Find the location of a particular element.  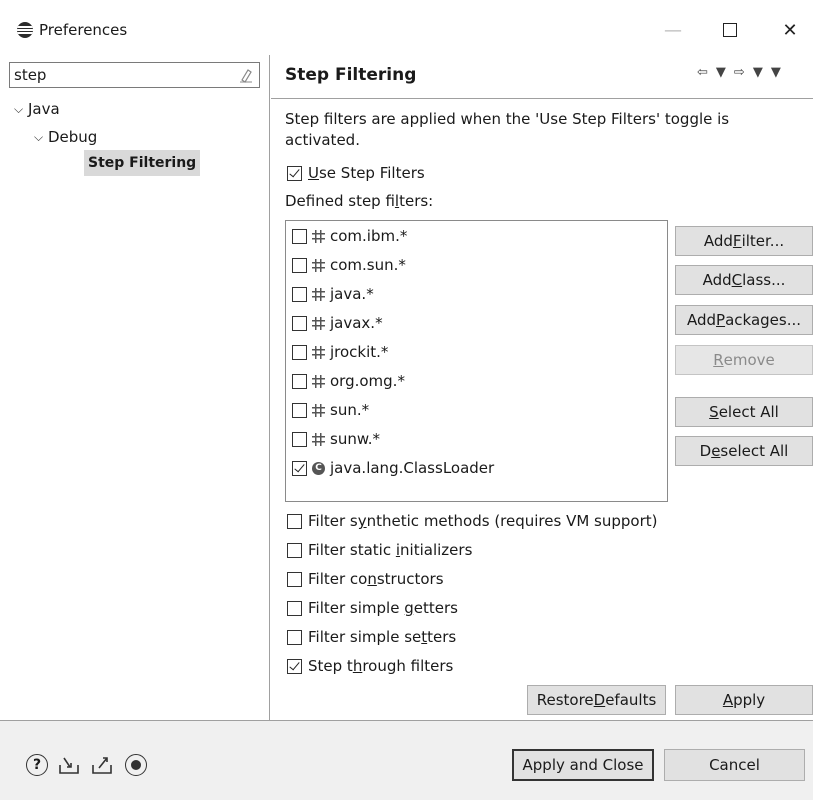

restore-defaults-button: Restore Defaults is located at coordinates (596, 700).